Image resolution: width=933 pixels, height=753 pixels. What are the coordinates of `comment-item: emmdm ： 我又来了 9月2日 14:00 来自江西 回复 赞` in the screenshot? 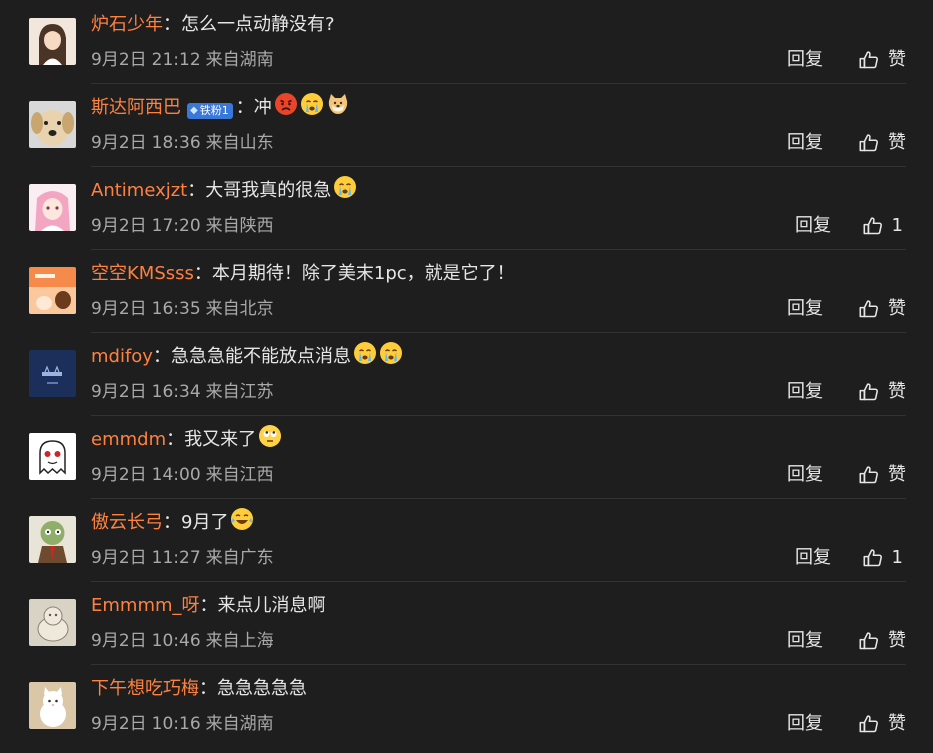 It's located at (466, 456).